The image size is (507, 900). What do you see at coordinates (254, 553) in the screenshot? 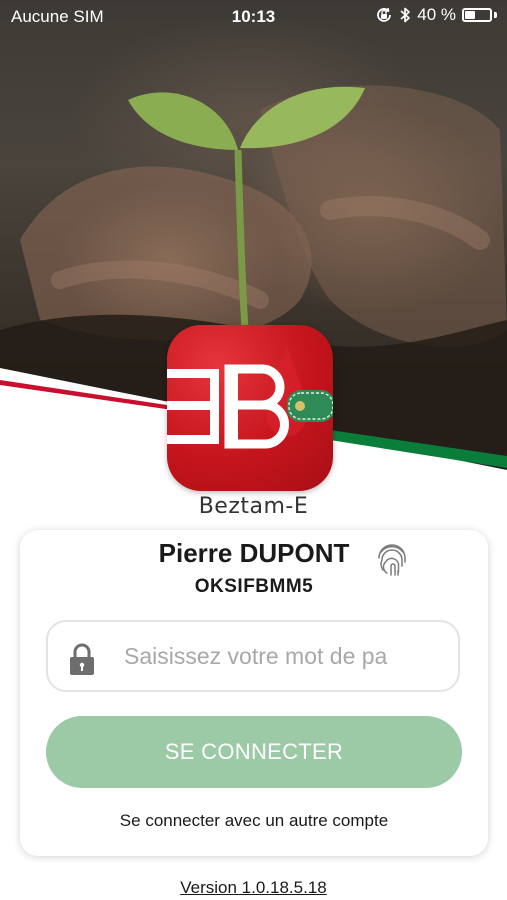
I see `user-name: Pierre DUPONT` at bounding box center [254, 553].